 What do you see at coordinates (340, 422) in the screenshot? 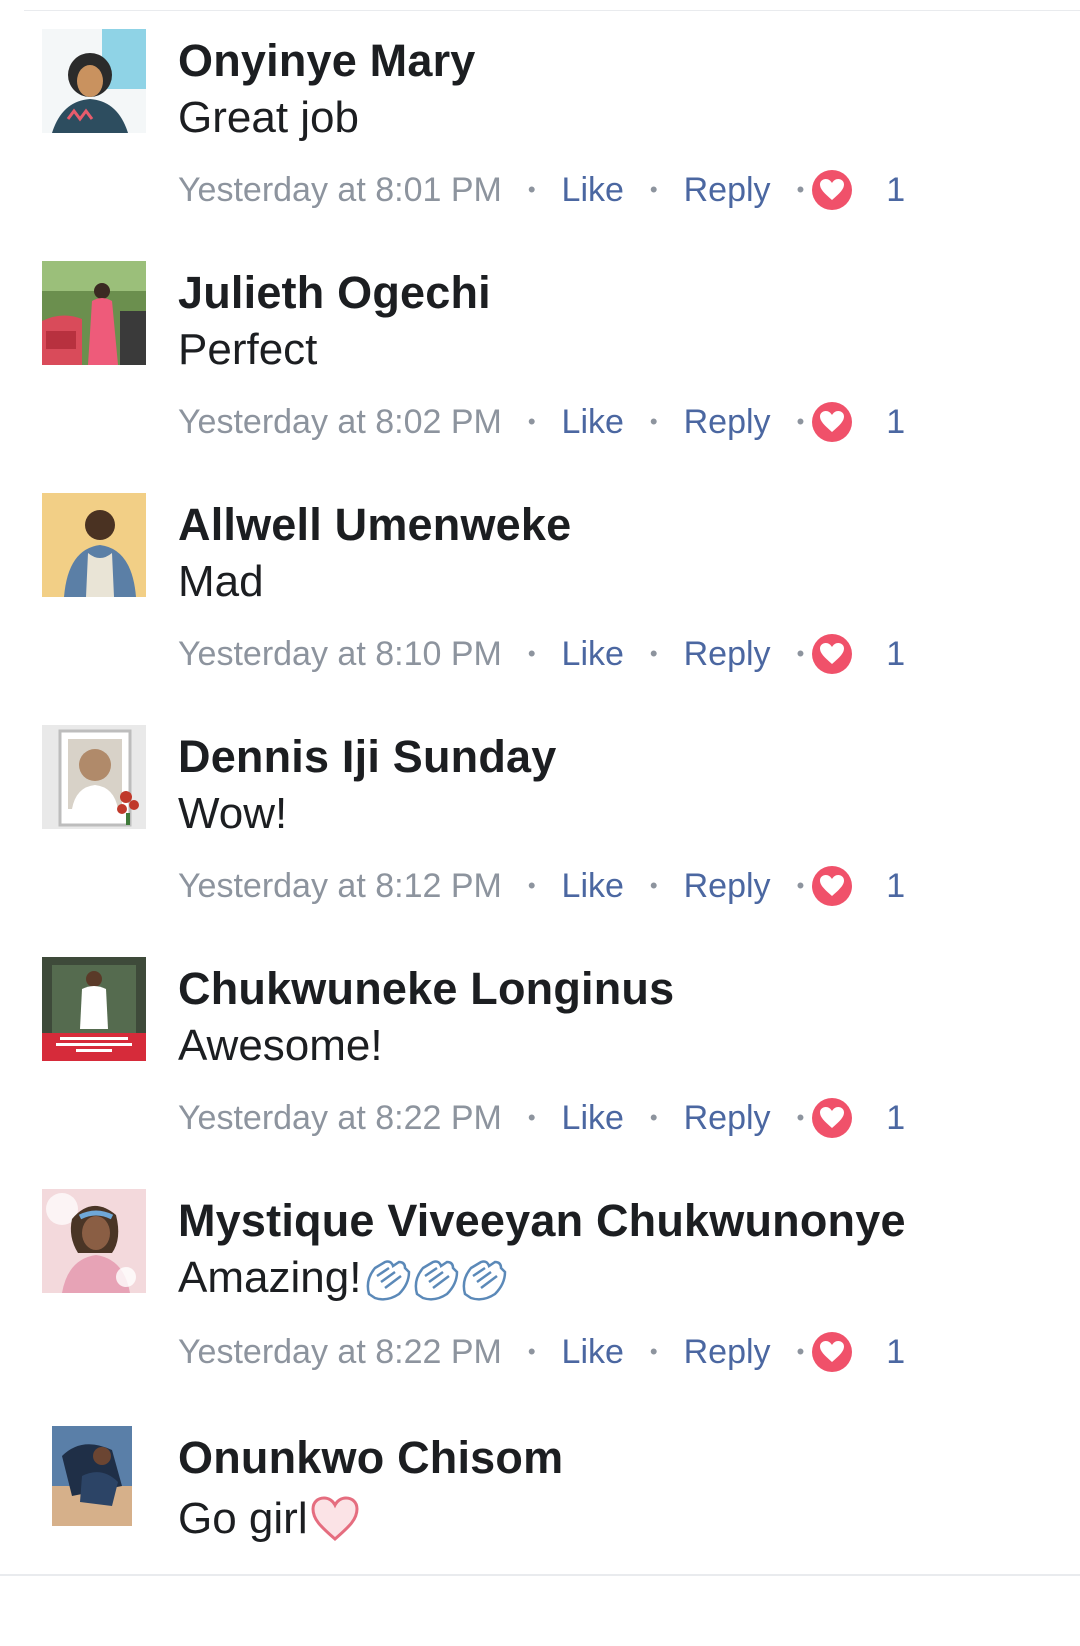
I see `comment-timestamp: Yesterday at 8:02 PM` at bounding box center [340, 422].